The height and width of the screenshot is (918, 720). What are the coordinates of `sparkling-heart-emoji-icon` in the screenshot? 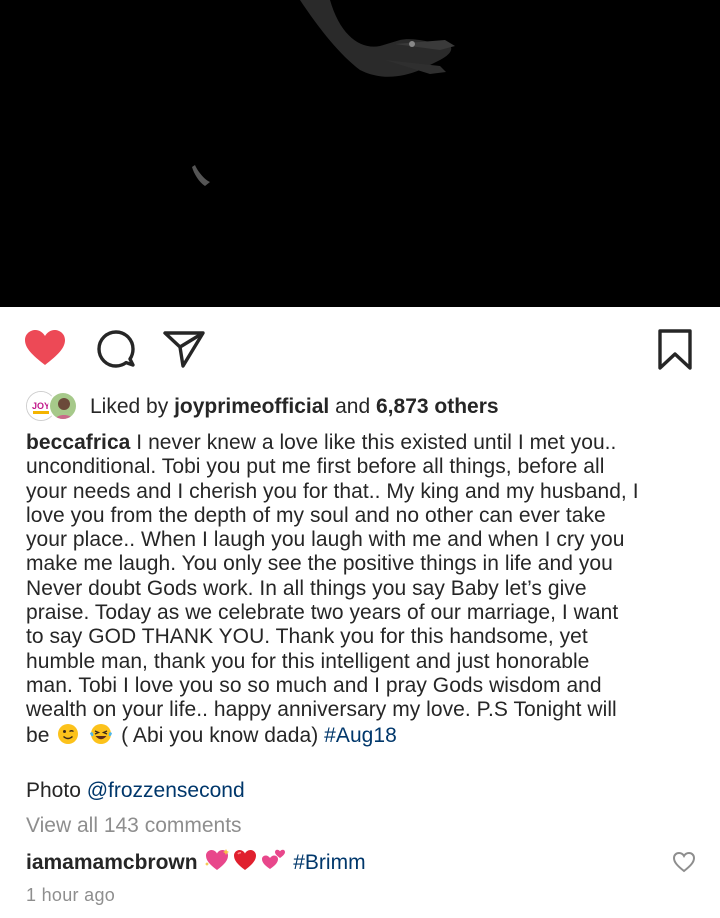 It's located at (217, 863).